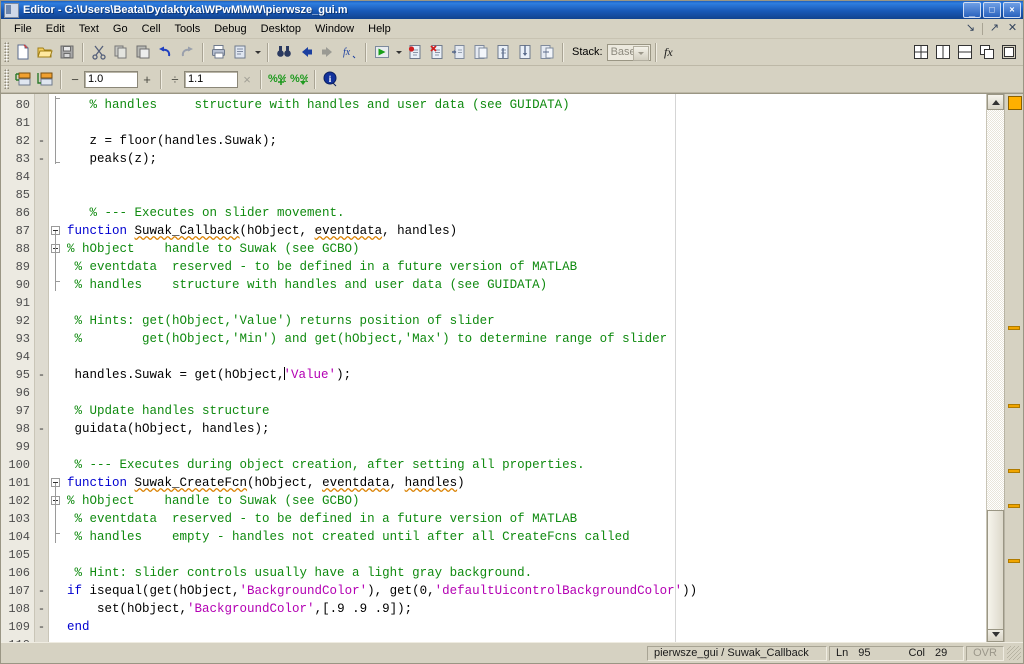  I want to click on code-line: peaks(z);, so click(524, 159).